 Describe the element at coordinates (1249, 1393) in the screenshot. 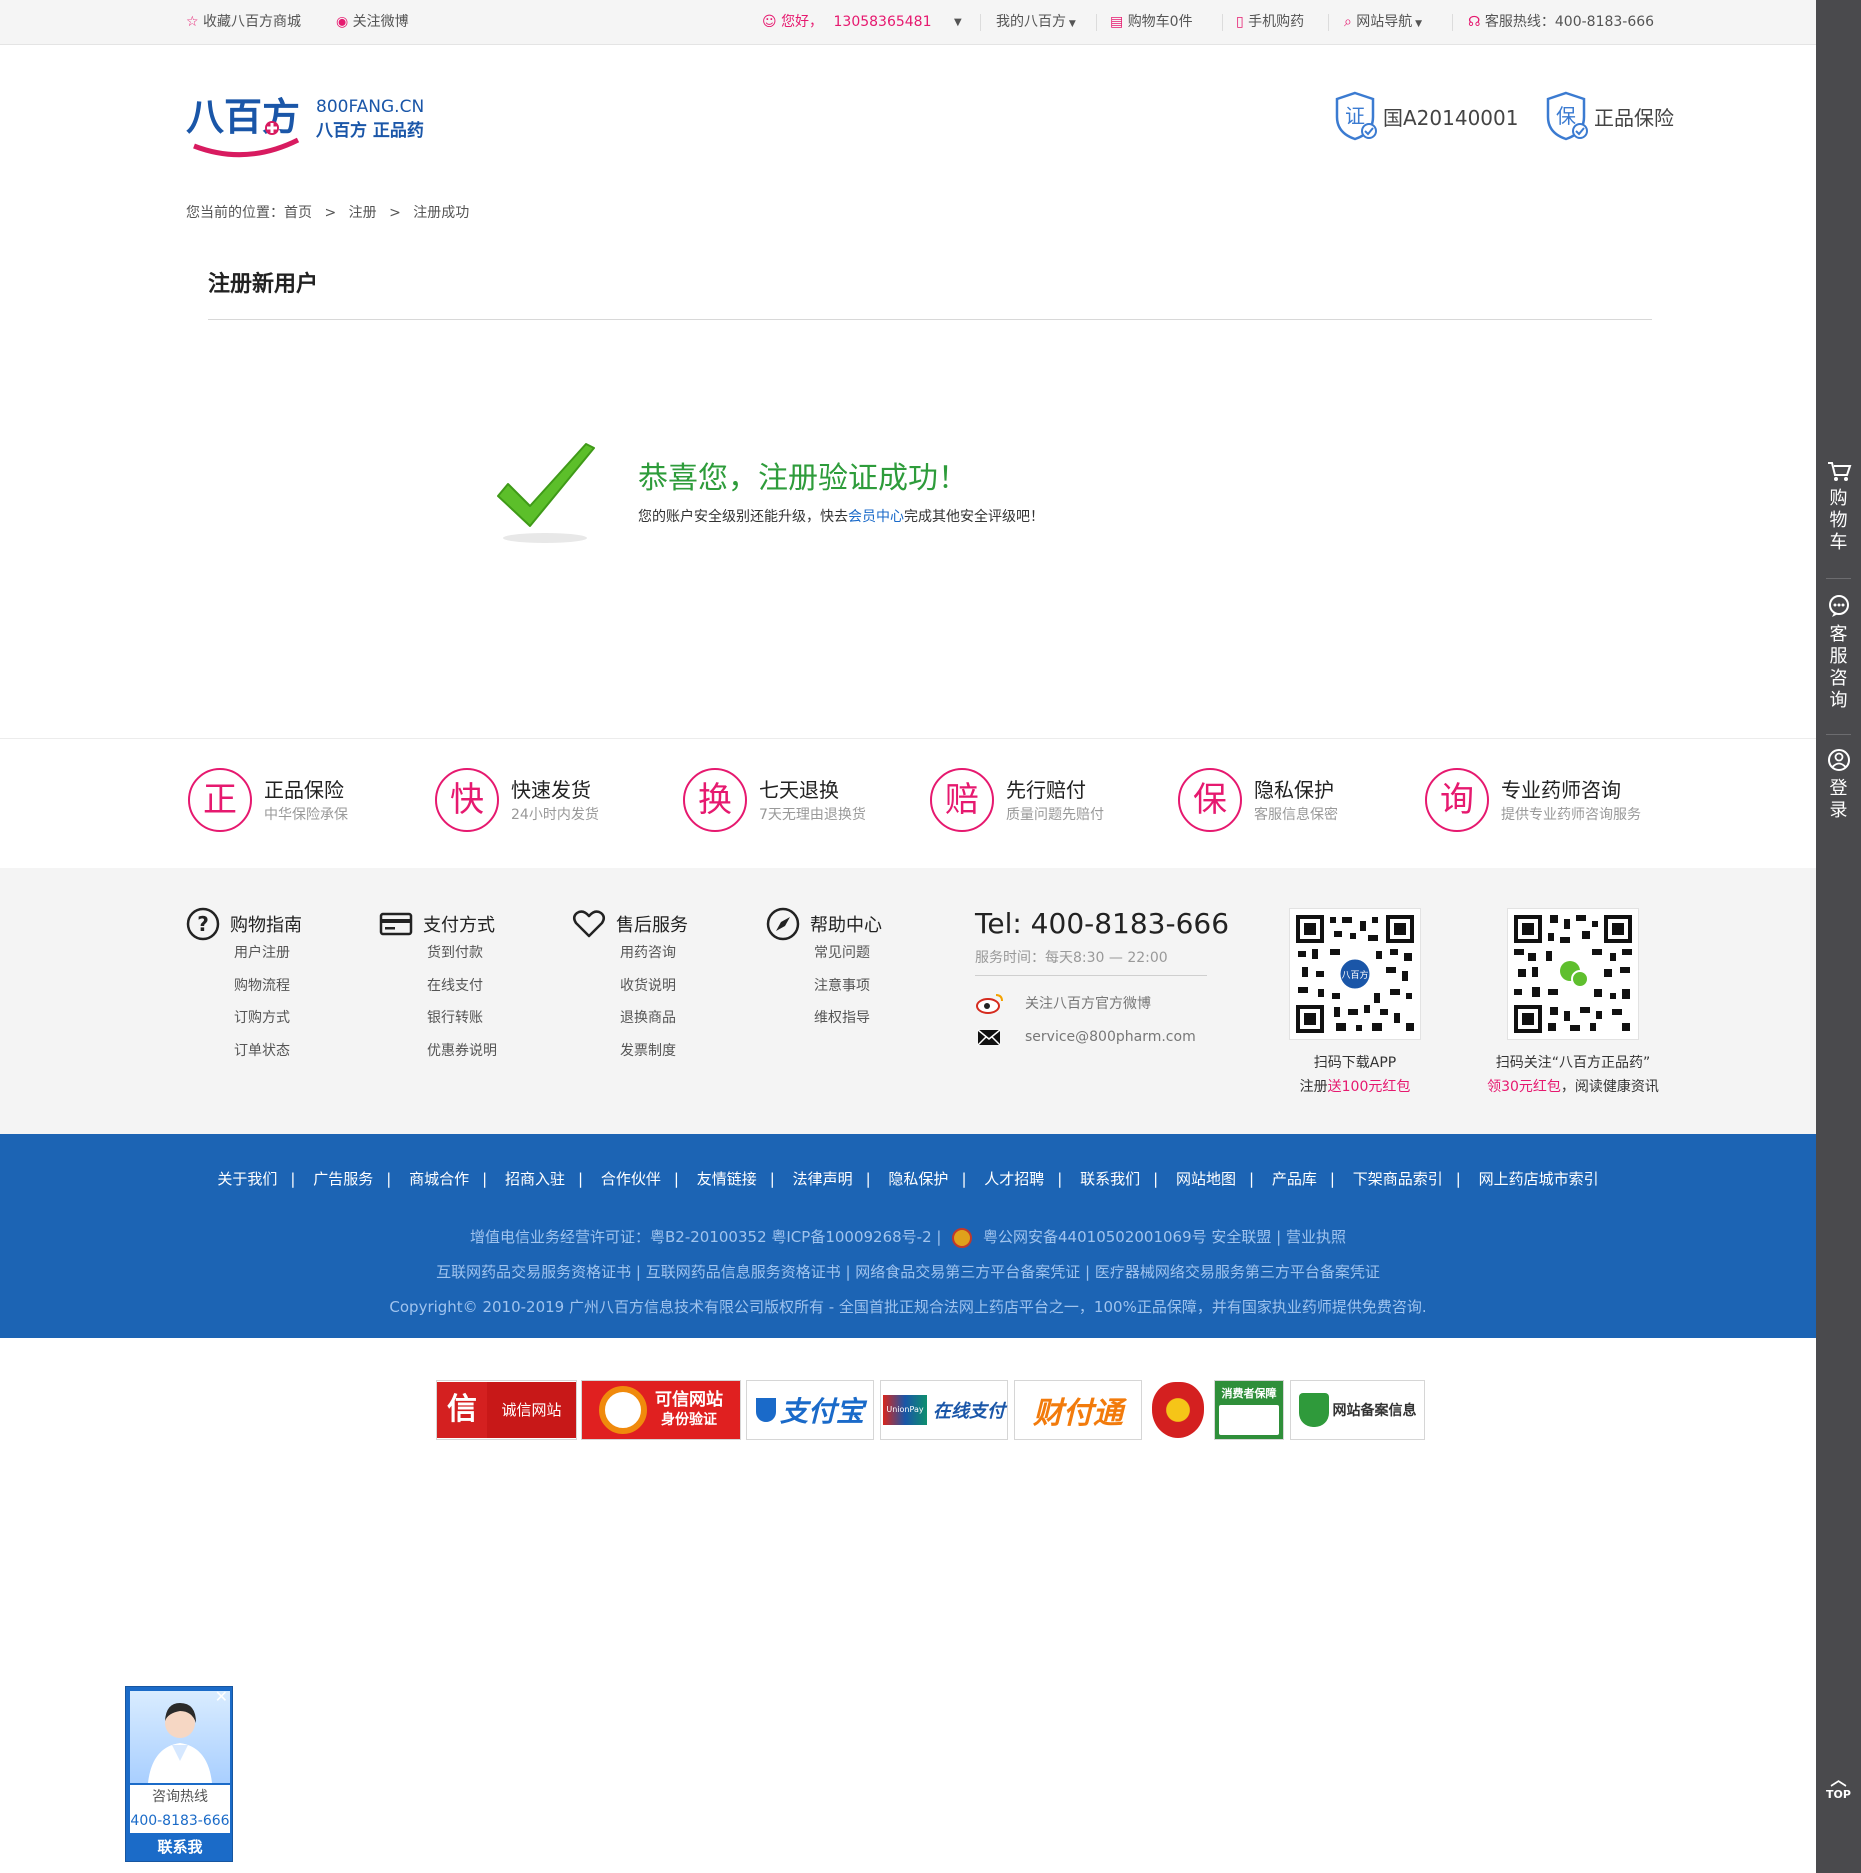

I see `trust-label: 消费者保障` at that location.